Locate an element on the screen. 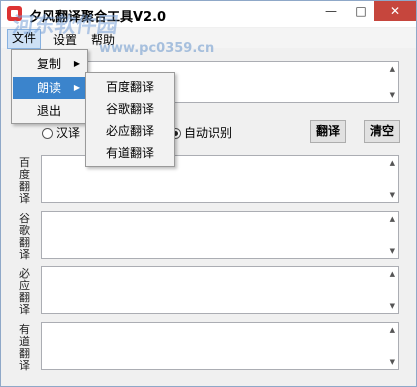 This screenshot has height=387, width=417. minimize-button: — is located at coordinates (331, 11).